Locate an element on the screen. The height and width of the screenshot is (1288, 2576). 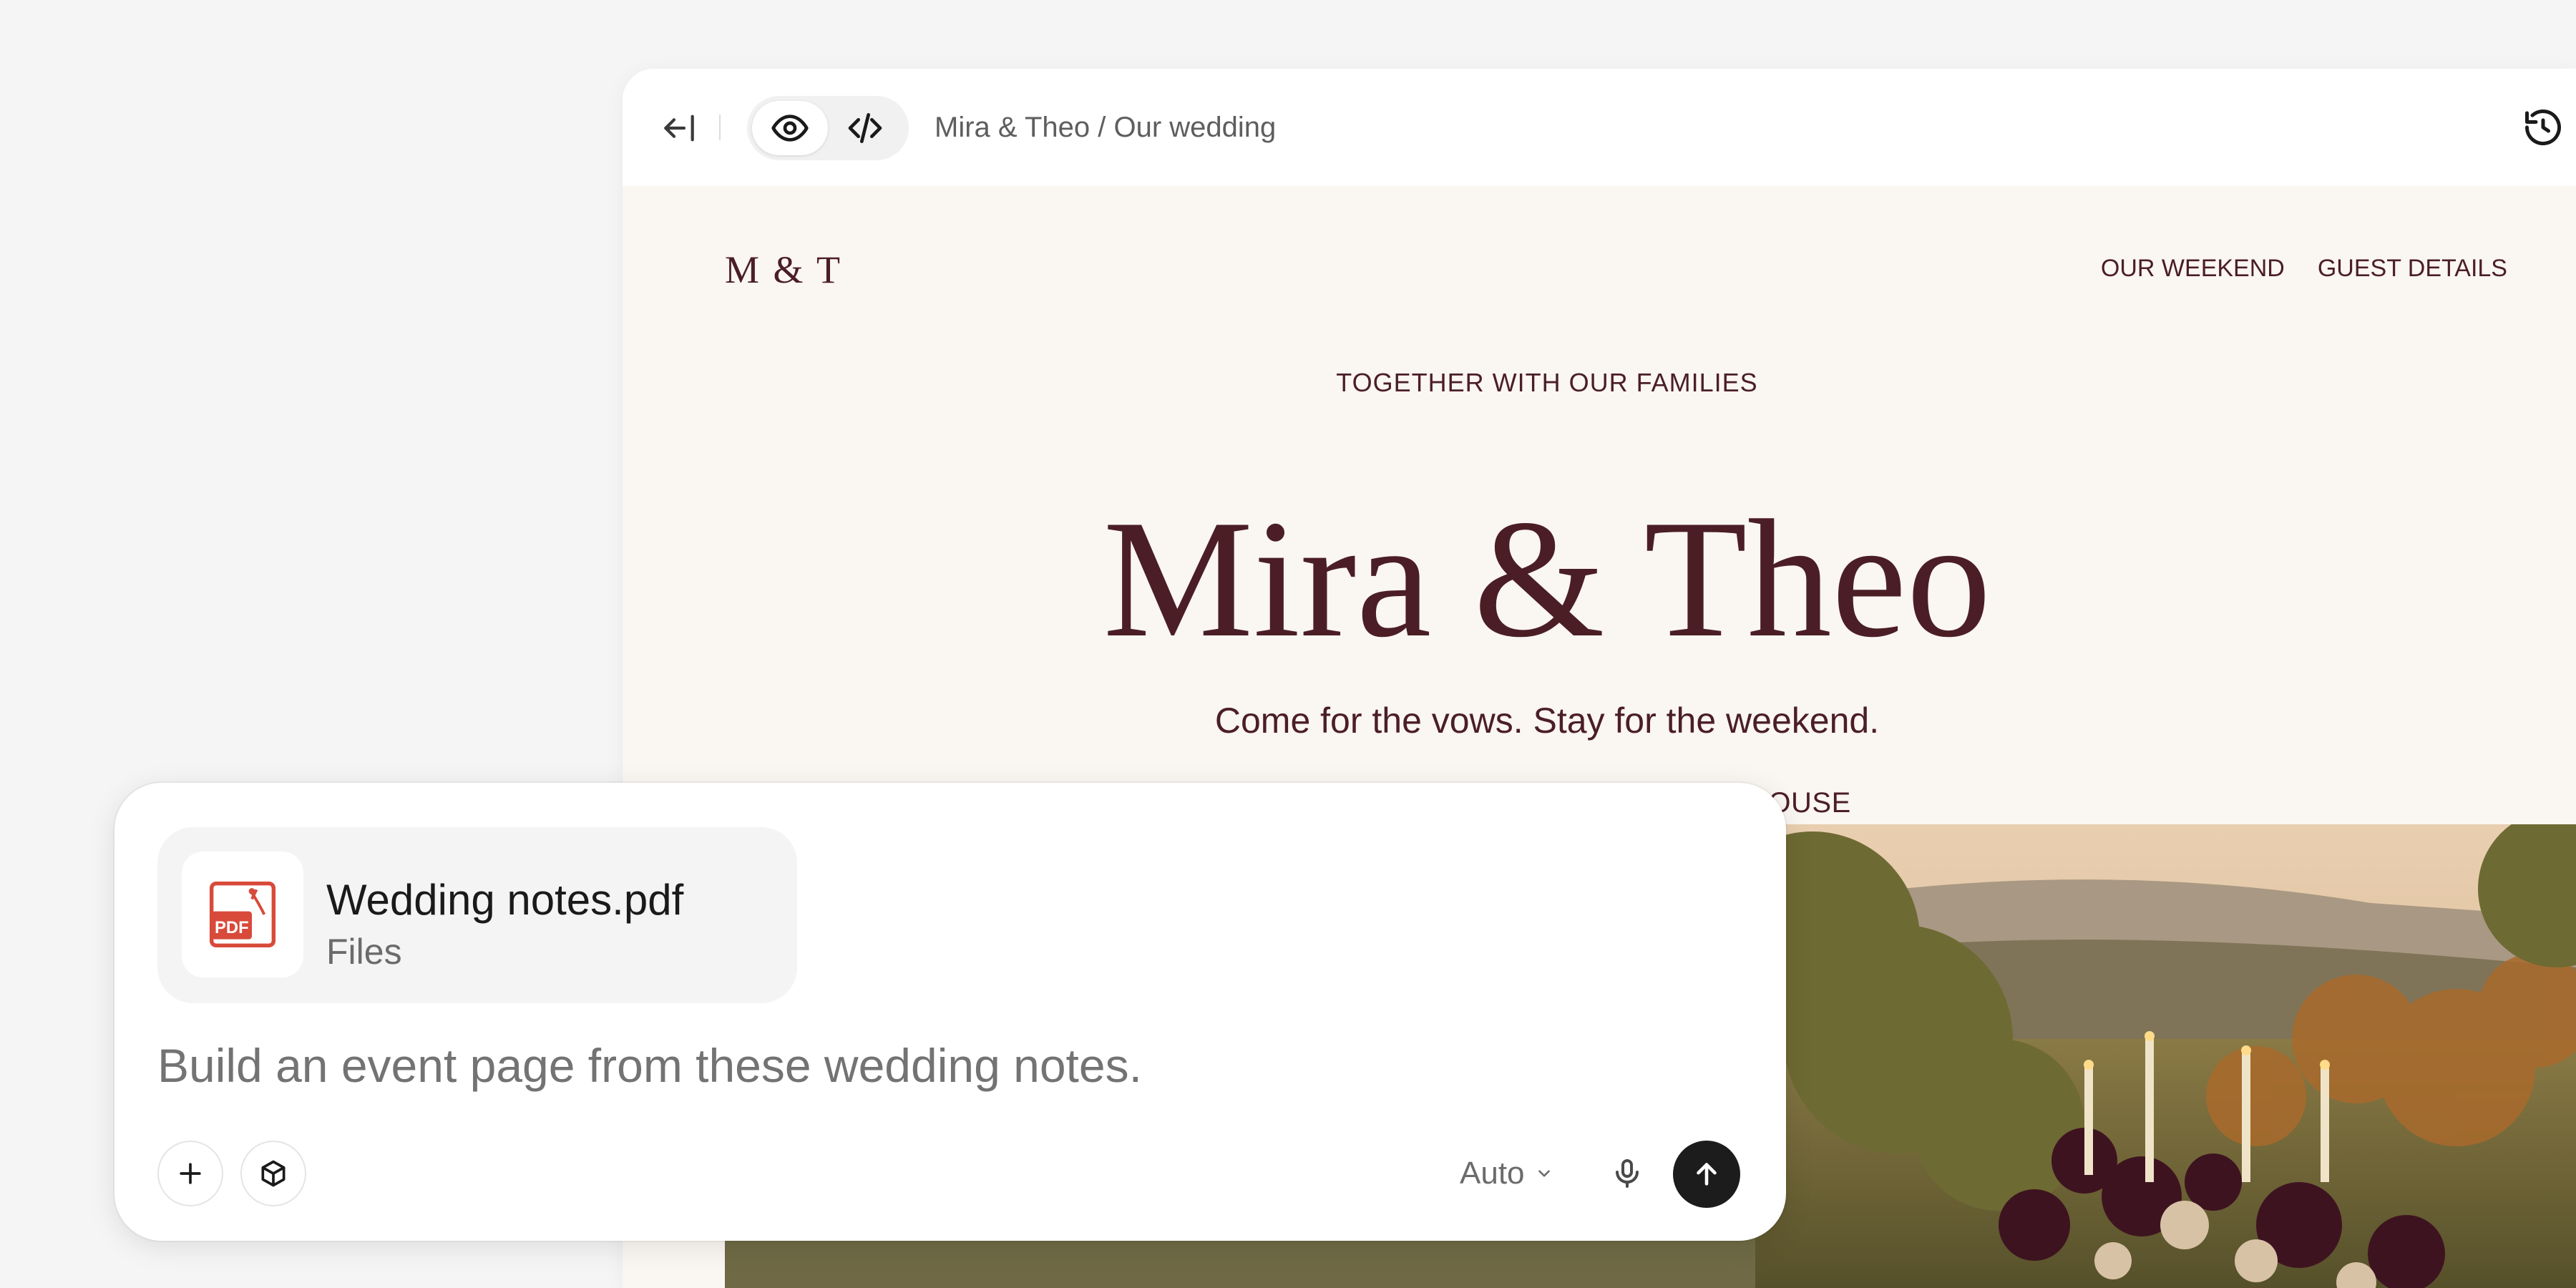
cube-icon is located at coordinates (273, 1173).